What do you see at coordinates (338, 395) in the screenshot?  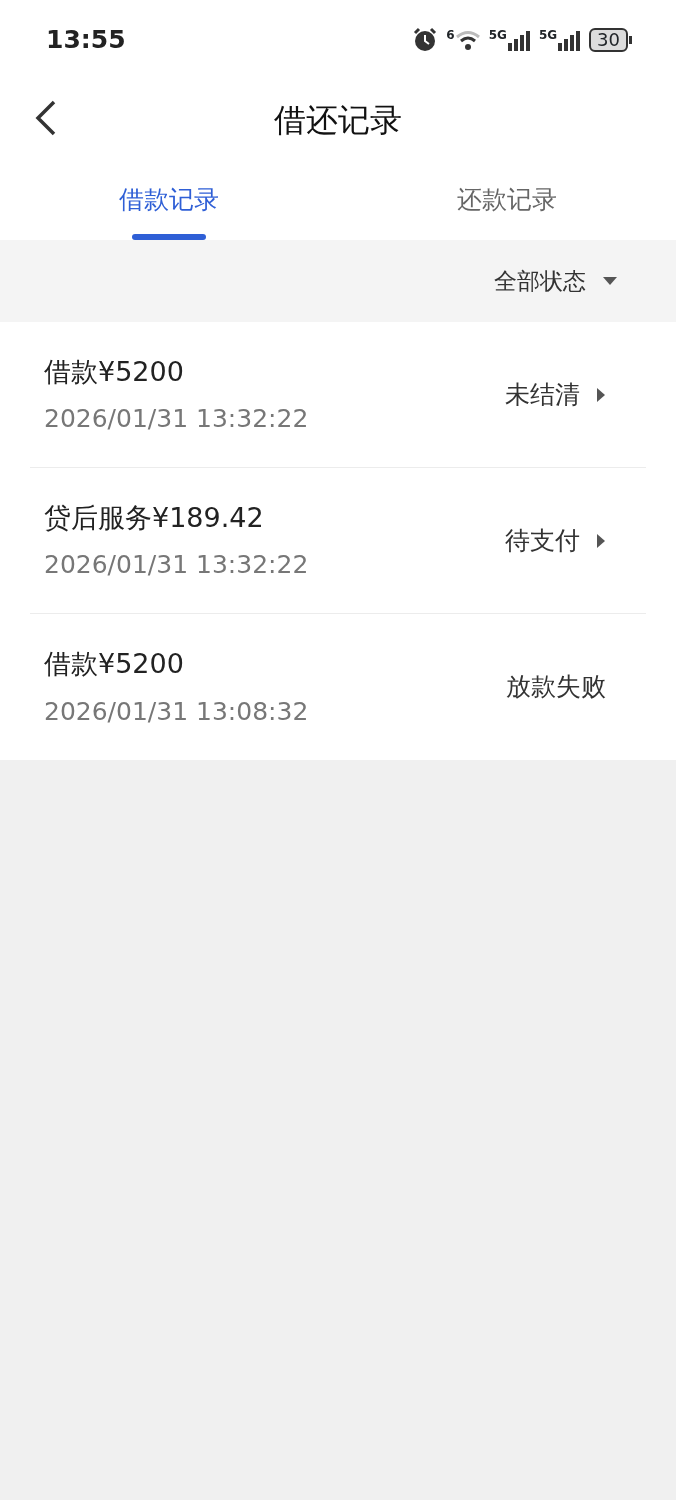 I see `record-row: 借款¥5200 2026/01/31 13:32:22 未结清` at bounding box center [338, 395].